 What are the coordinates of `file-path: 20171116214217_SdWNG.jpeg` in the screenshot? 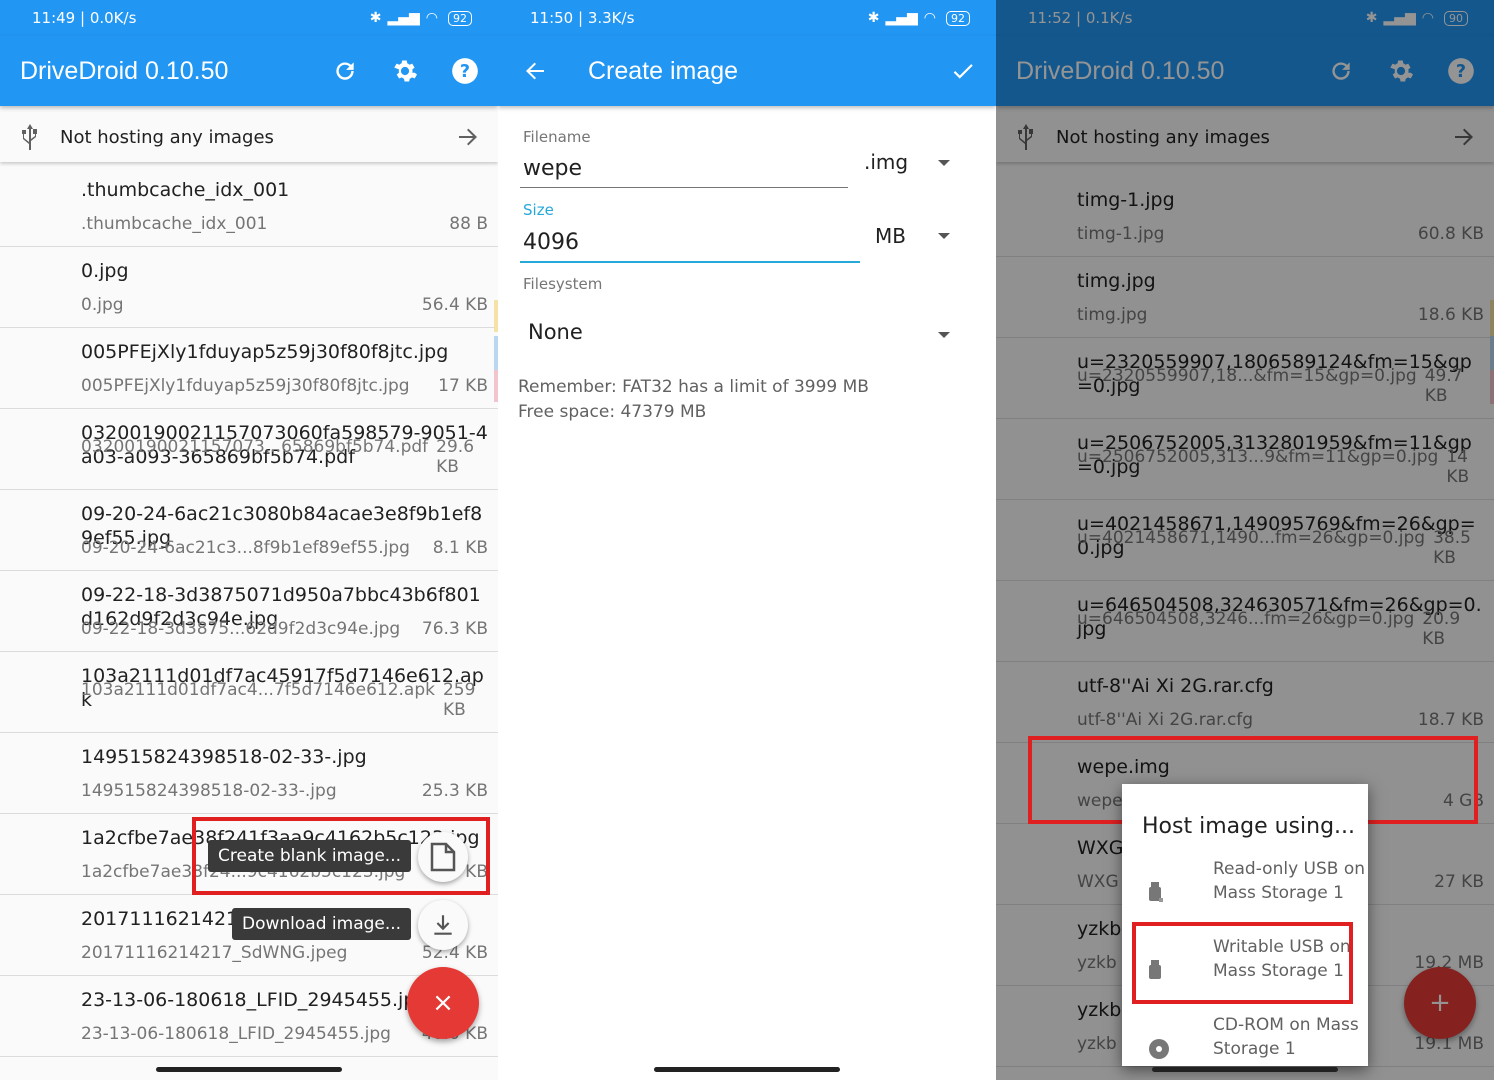 It's located at (214, 953).